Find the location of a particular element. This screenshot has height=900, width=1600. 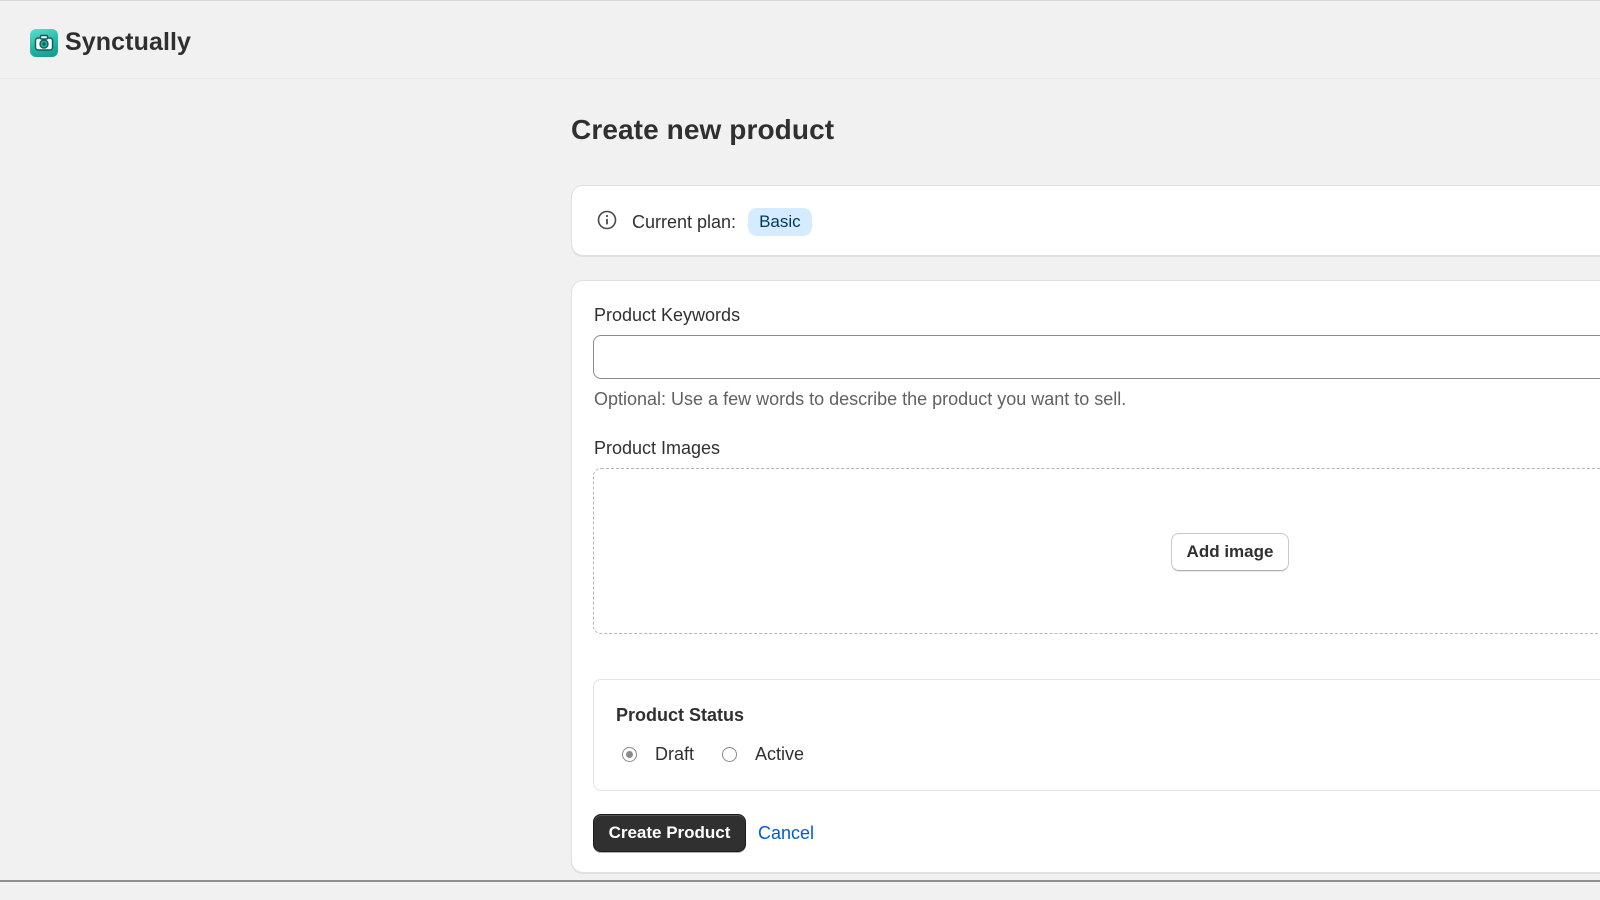

plan-label: Current plan: is located at coordinates (684, 221).